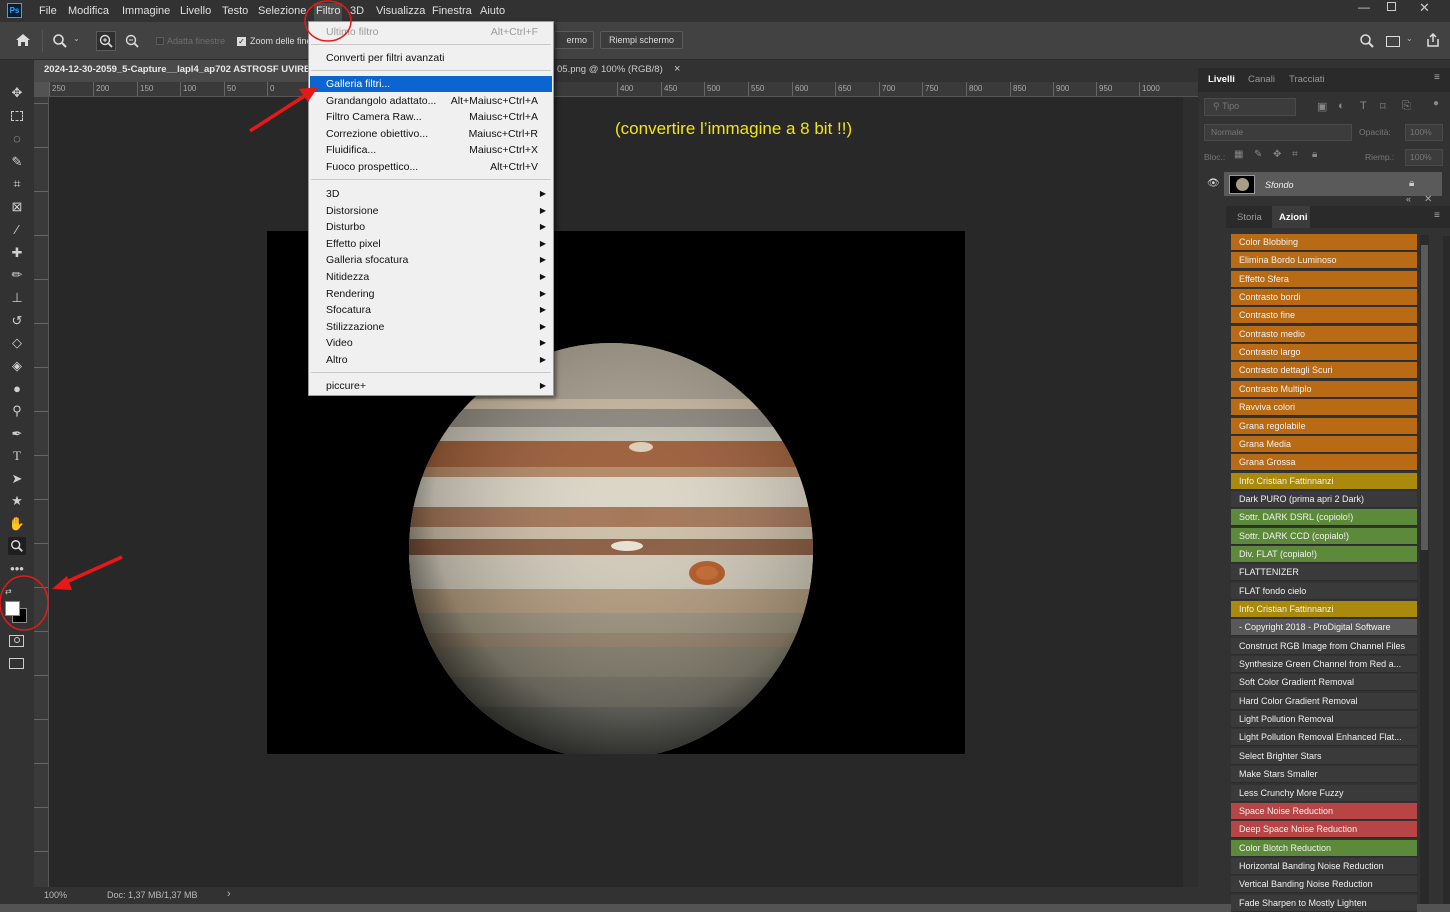 The height and width of the screenshot is (912, 1450). I want to click on fill-screen-button: Riempi schermo, so click(642, 40).